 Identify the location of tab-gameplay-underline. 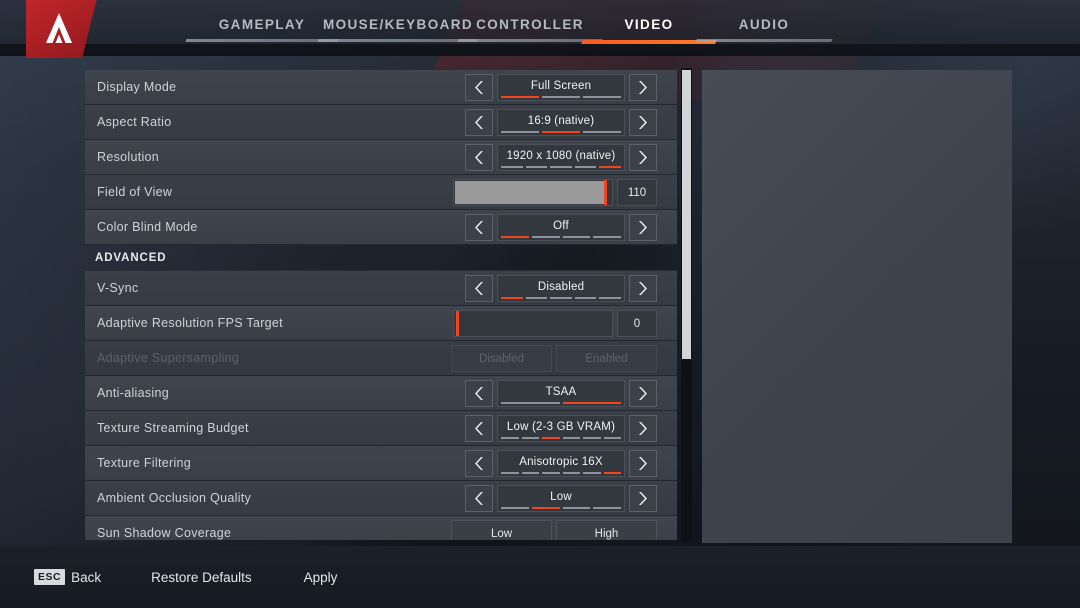
(262, 40).